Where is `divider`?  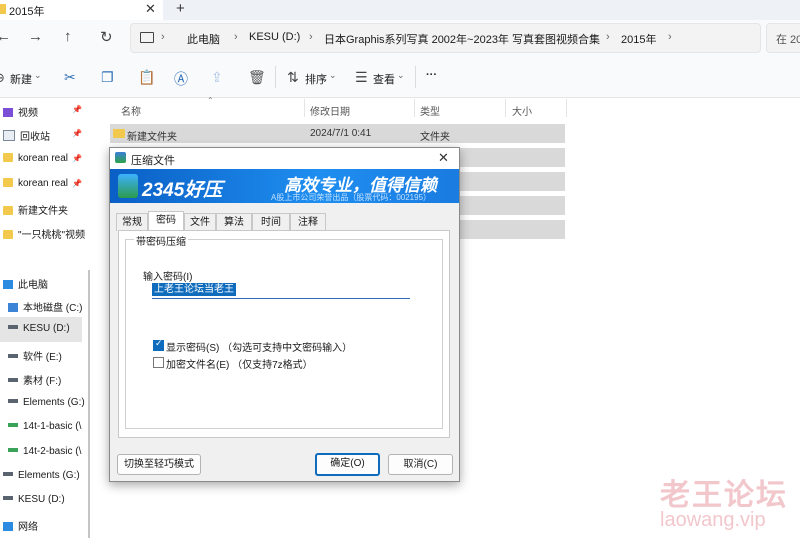 divider is located at coordinates (415, 77).